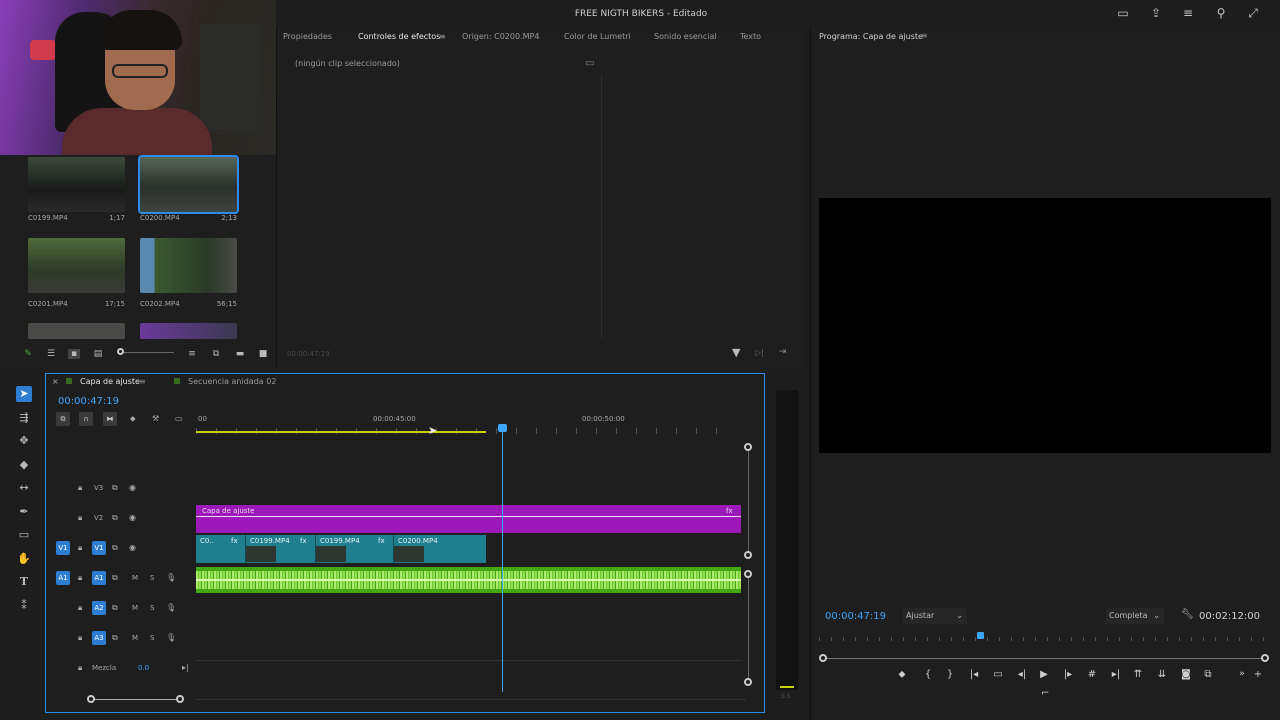 Image resolution: width=1280 pixels, height=720 pixels. I want to click on program-timecode: 00:00:47:19, so click(855, 616).